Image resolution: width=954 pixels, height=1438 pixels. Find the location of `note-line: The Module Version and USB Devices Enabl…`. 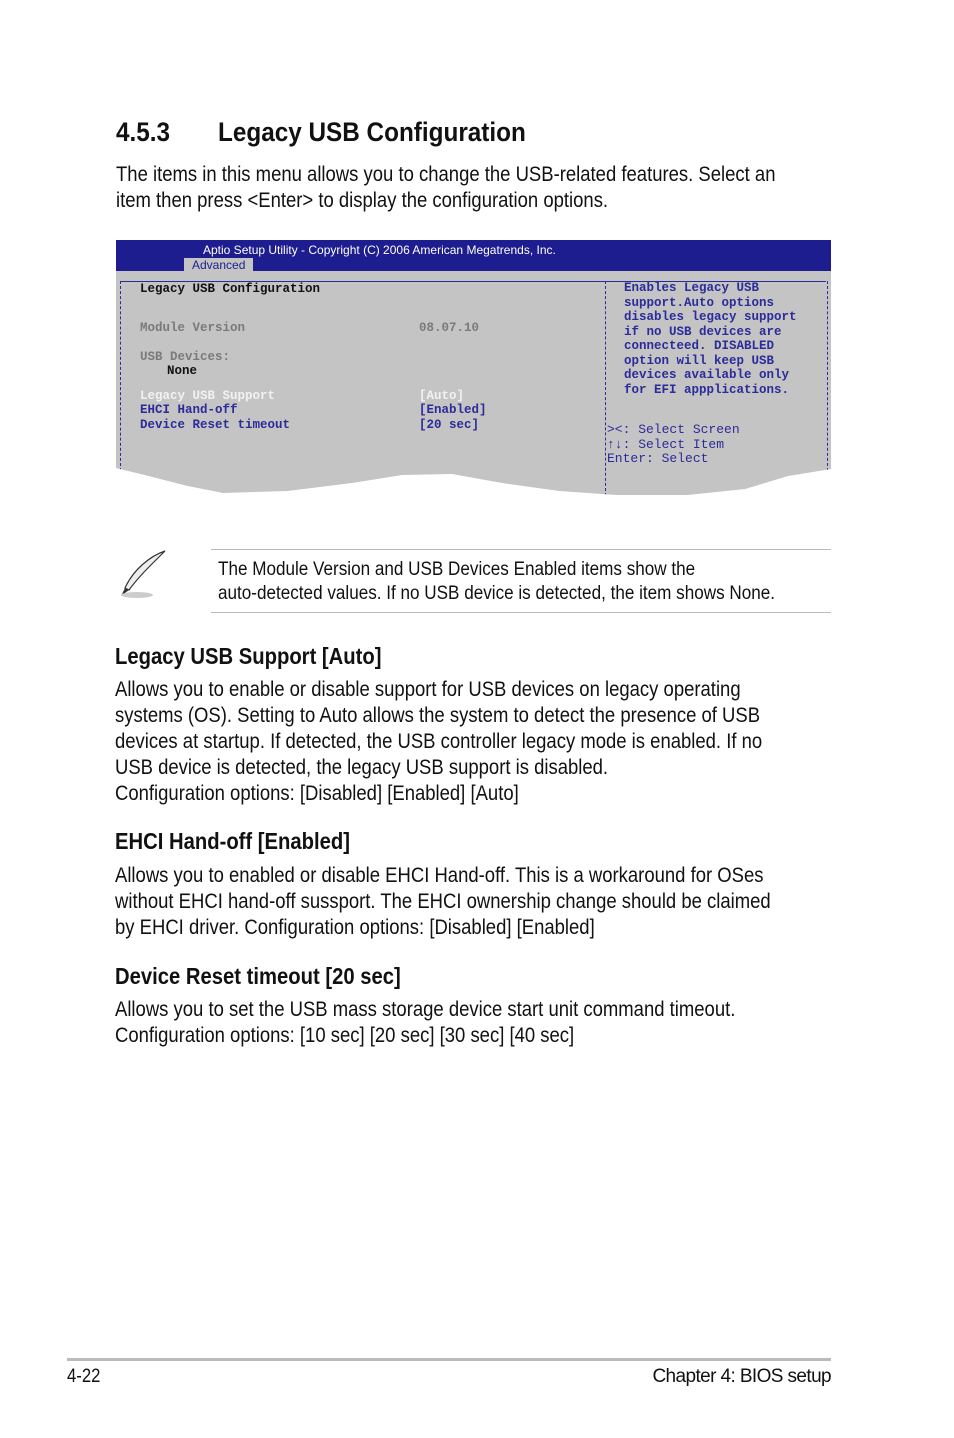

note-line: The Module Version and USB Devices Enabl… is located at coordinates (457, 569).